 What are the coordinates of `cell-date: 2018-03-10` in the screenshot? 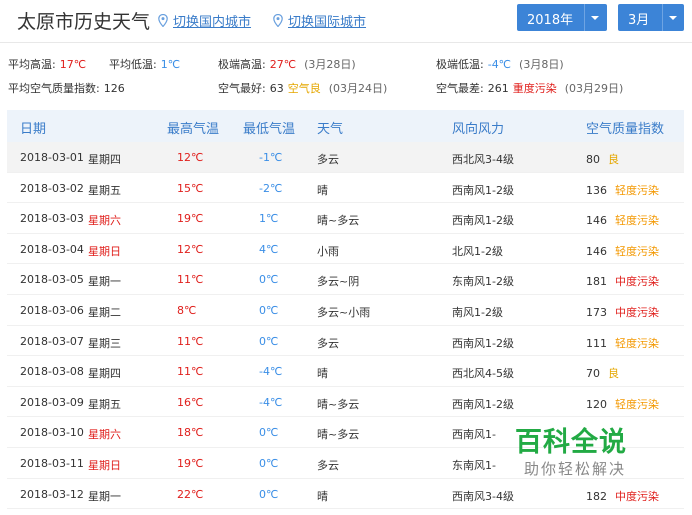 It's located at (52, 433).